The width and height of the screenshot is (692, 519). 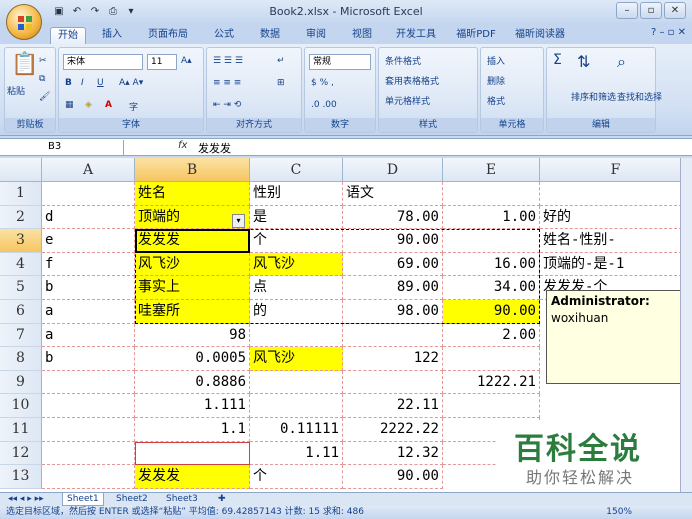 I want to click on row-header-12: 12, so click(x=21, y=453).